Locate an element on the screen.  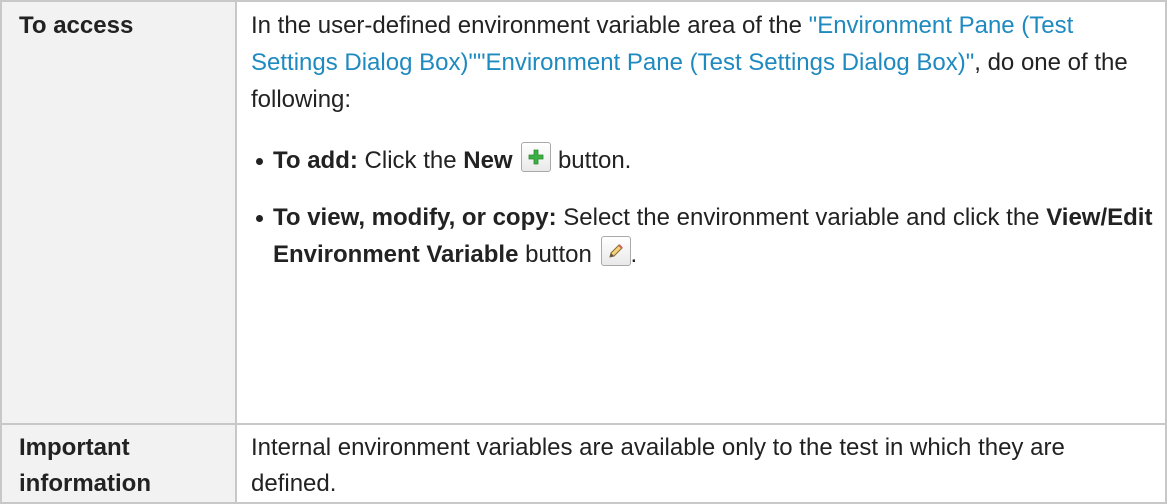
list-item-to-add: To add: Click the New button. is located at coordinates (703, 160).